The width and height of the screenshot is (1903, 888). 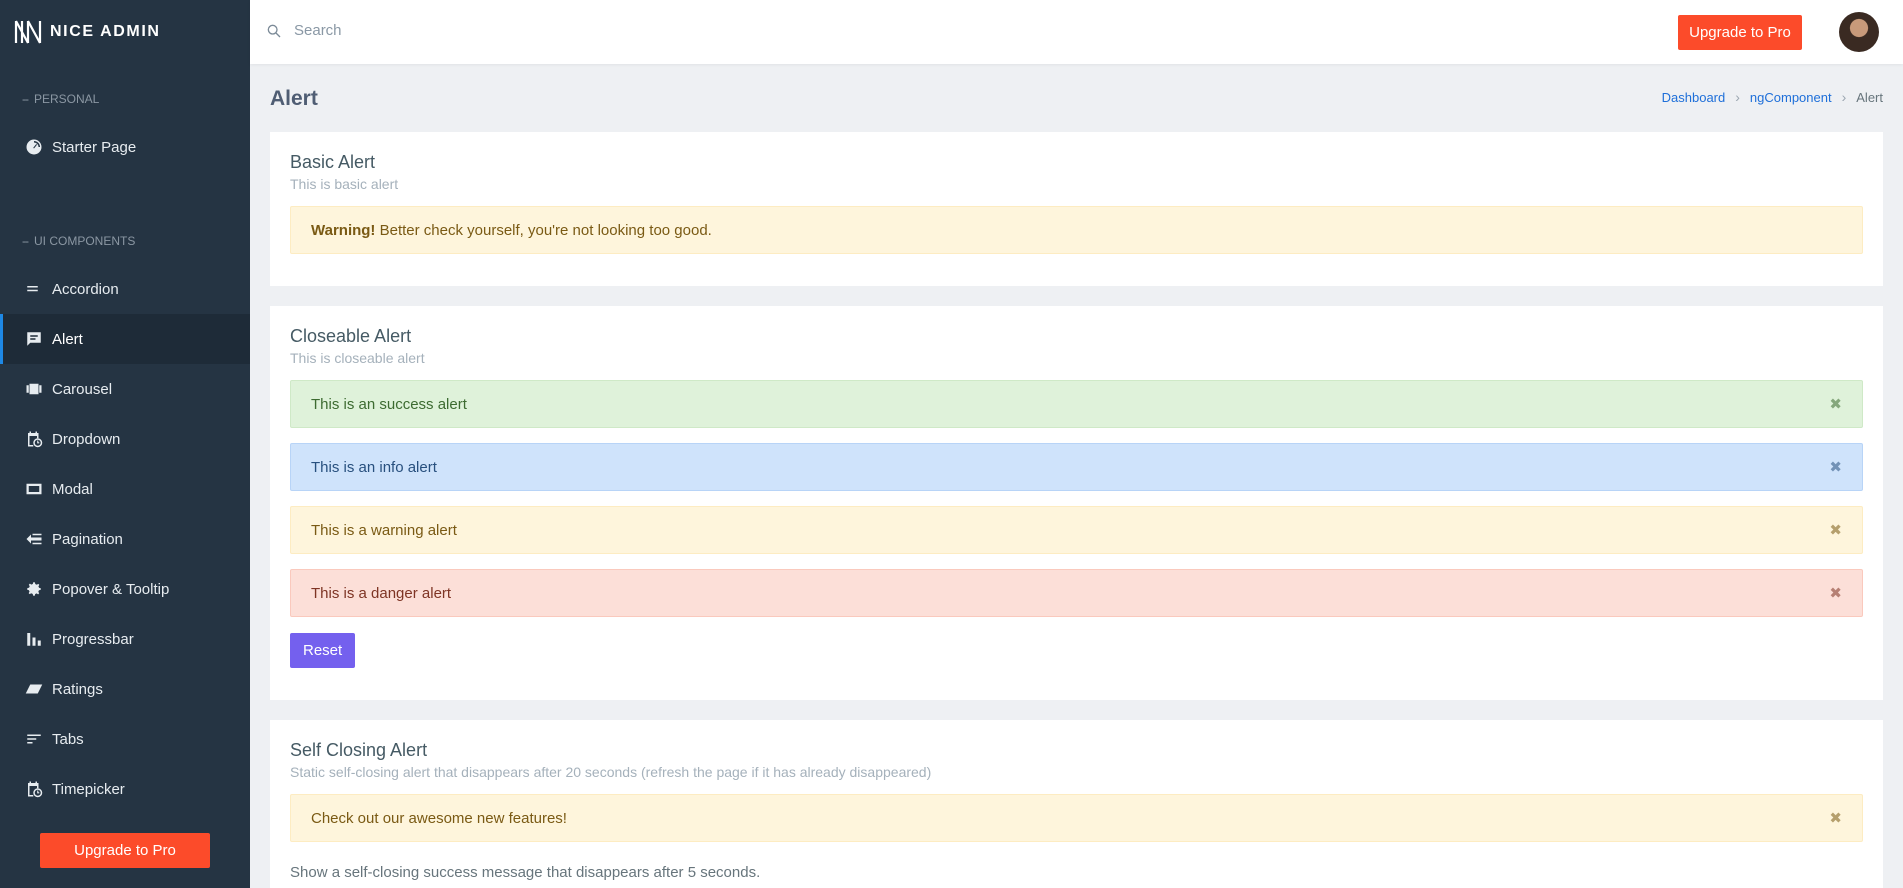 I want to click on breadcrumb-dashboard: Dashboard, so click(x=1694, y=97).